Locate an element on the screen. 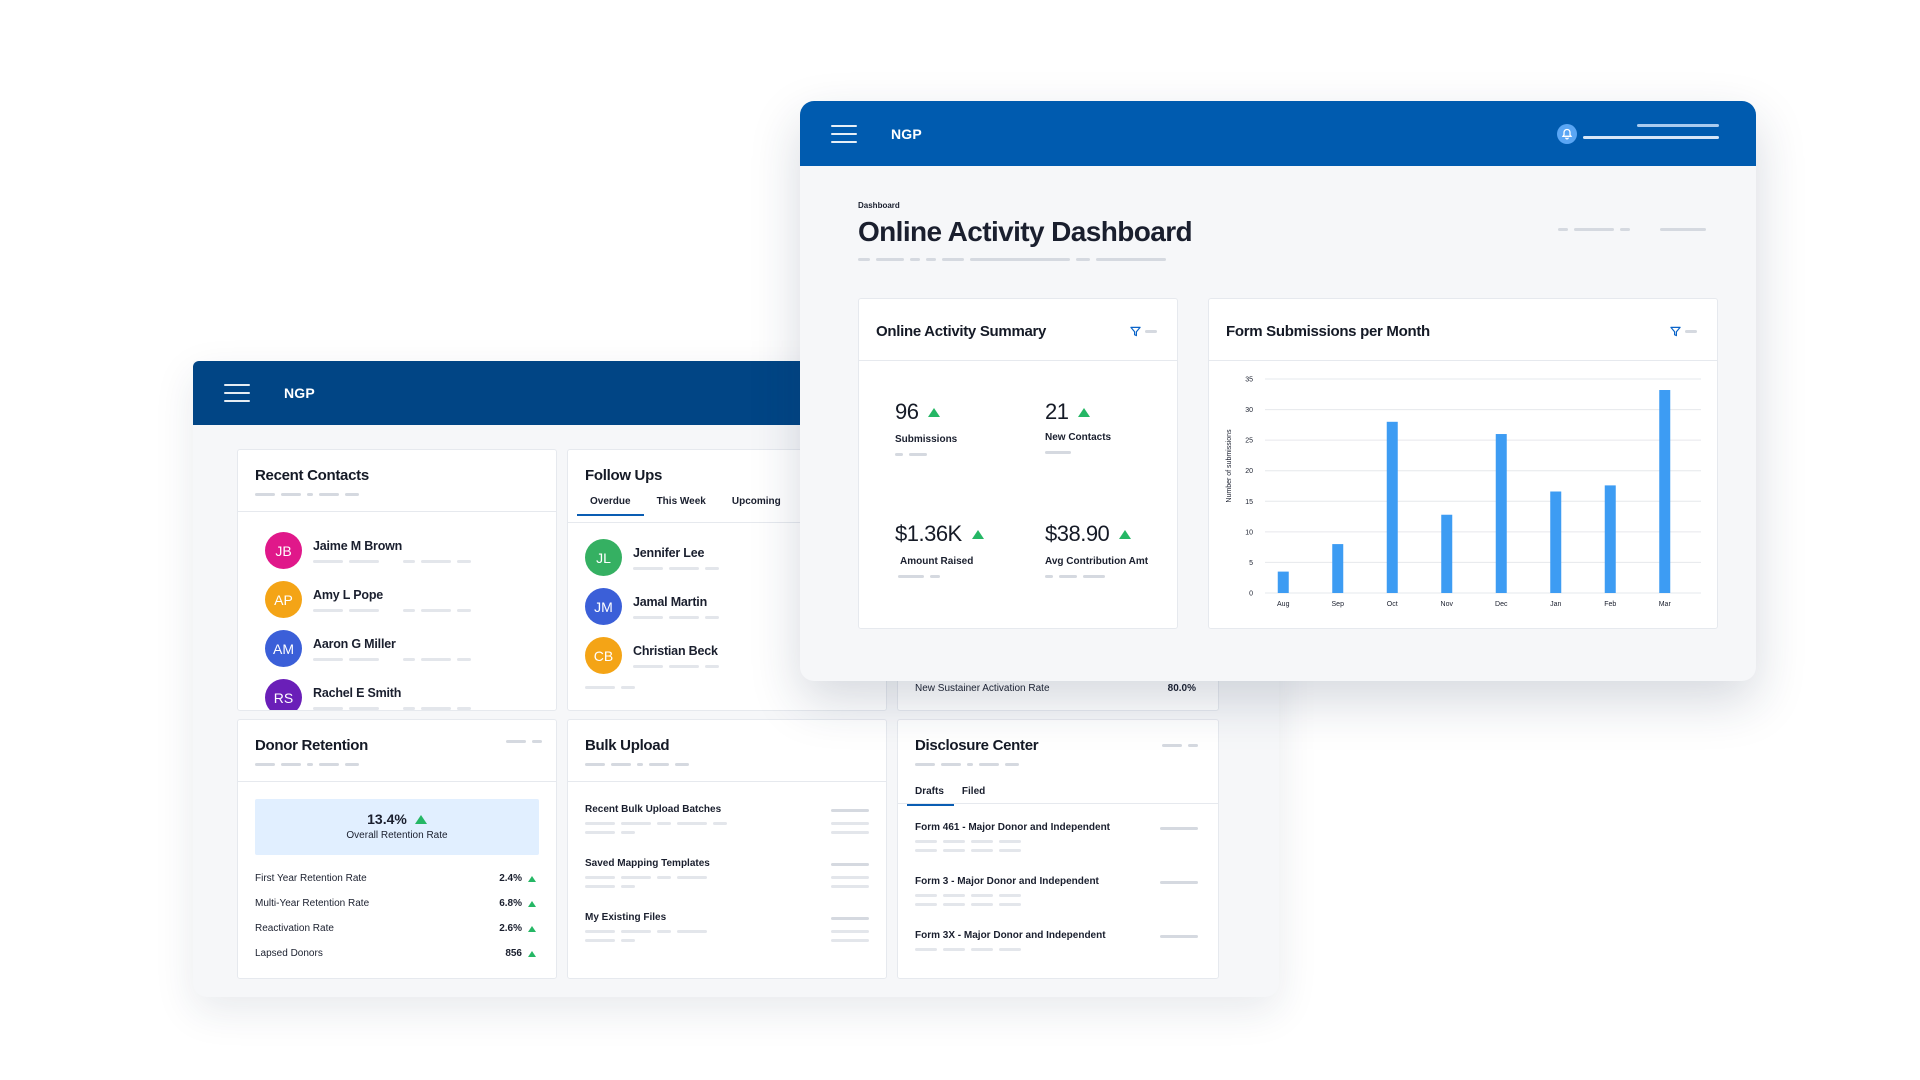 Image resolution: width=1920 pixels, height=1080 pixels. kpi-new-contacts: 21 New Contacts is located at coordinates (1078, 426).